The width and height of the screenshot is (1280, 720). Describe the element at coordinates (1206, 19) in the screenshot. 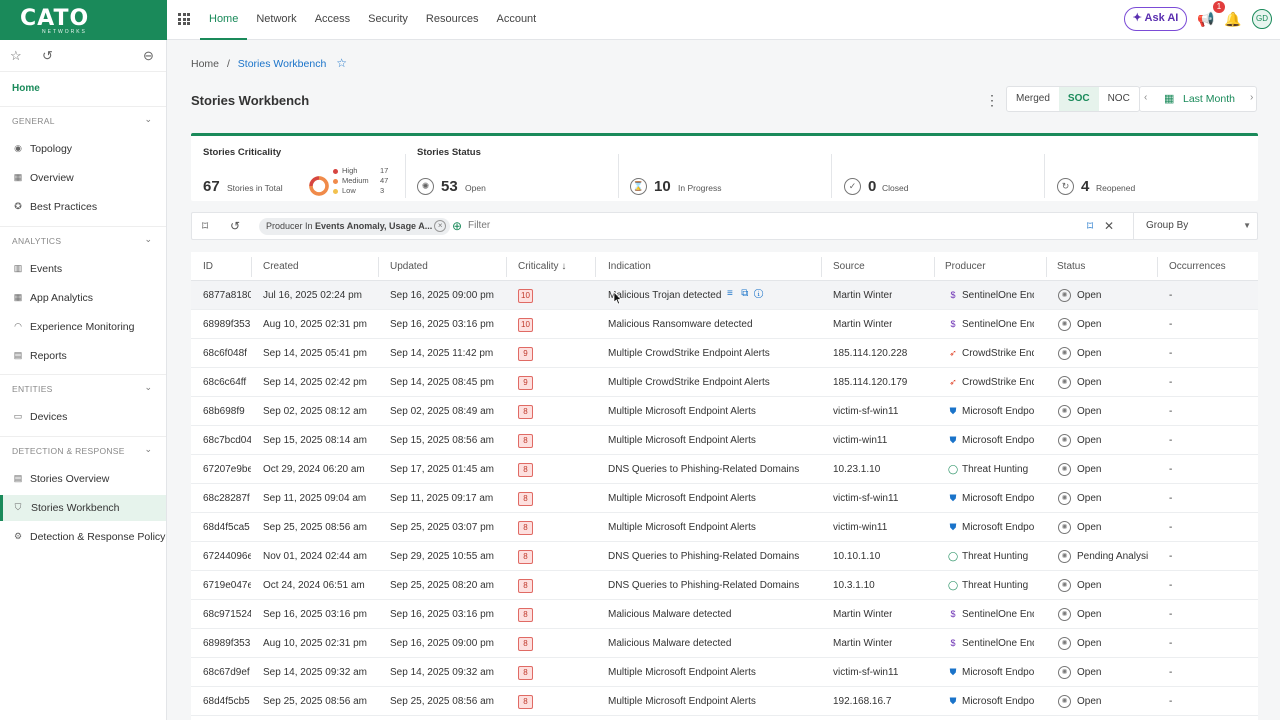

I see `megaphone-icon: 📢` at that location.